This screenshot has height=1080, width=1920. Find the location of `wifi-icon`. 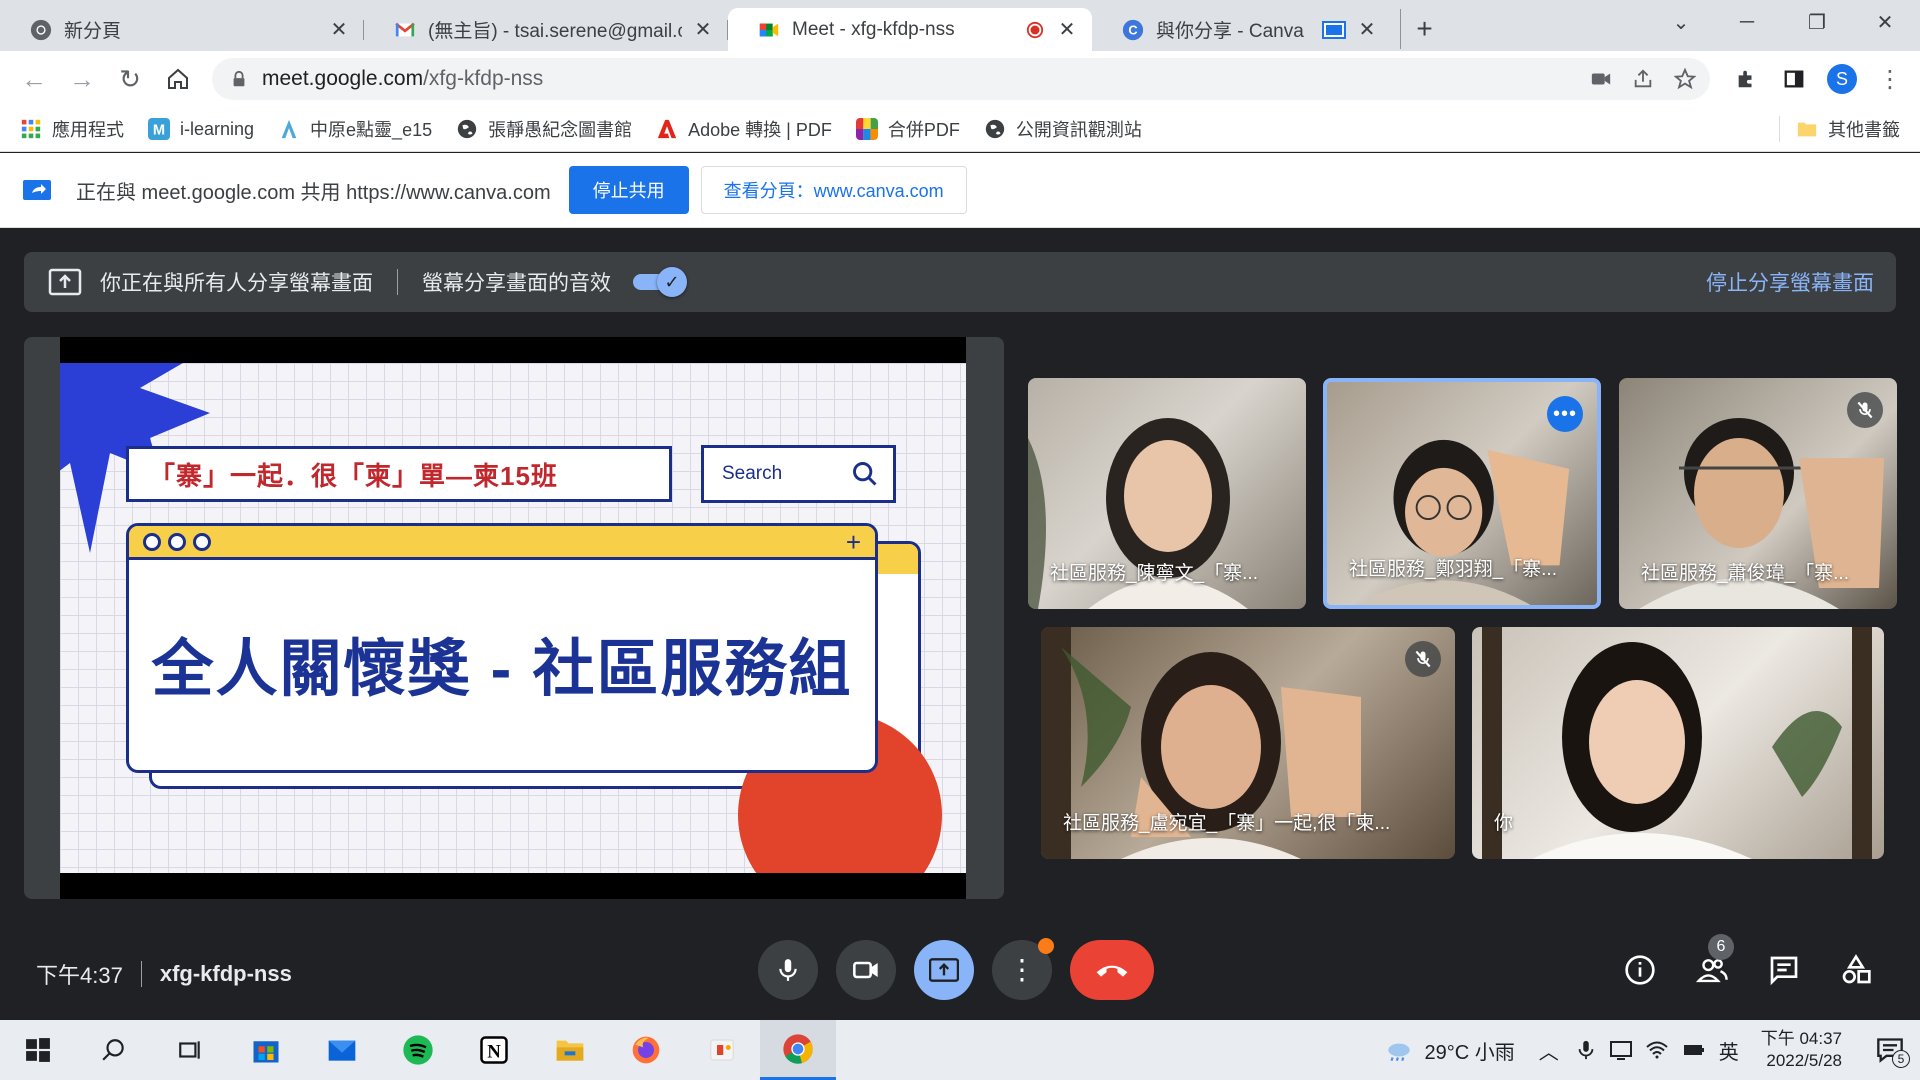

wifi-icon is located at coordinates (1657, 1050).